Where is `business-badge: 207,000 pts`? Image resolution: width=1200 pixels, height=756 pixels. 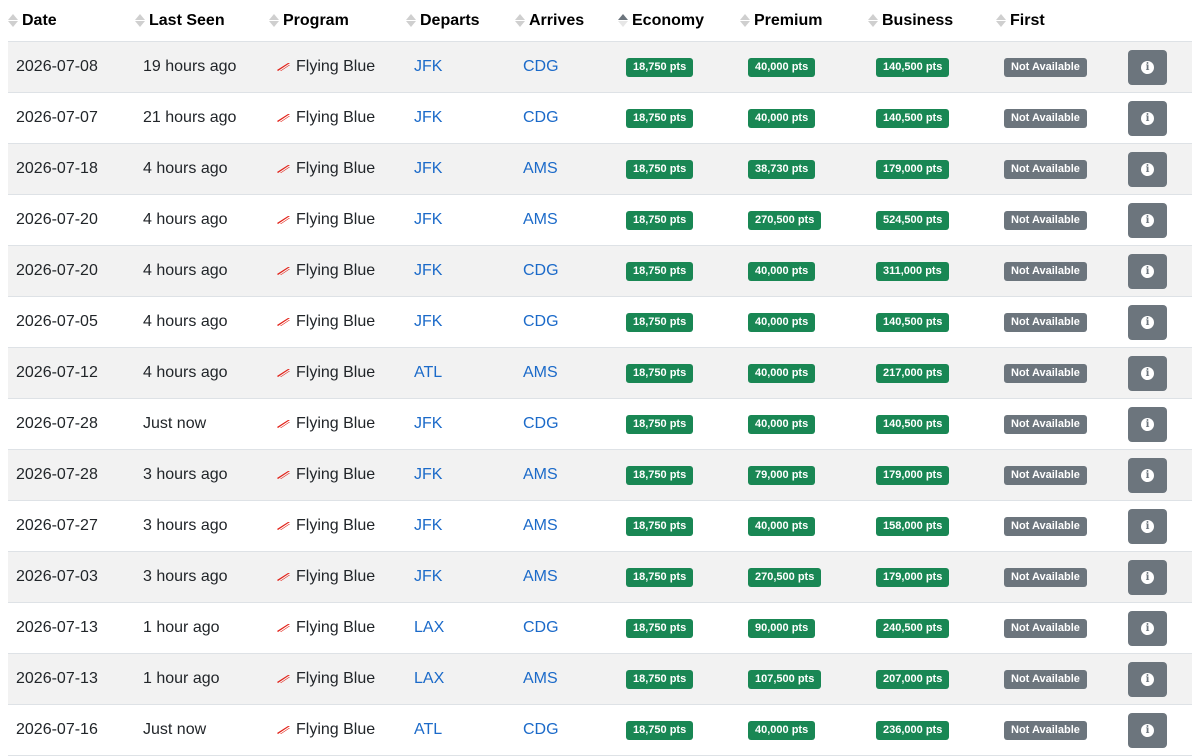
business-badge: 207,000 pts is located at coordinates (913, 679).